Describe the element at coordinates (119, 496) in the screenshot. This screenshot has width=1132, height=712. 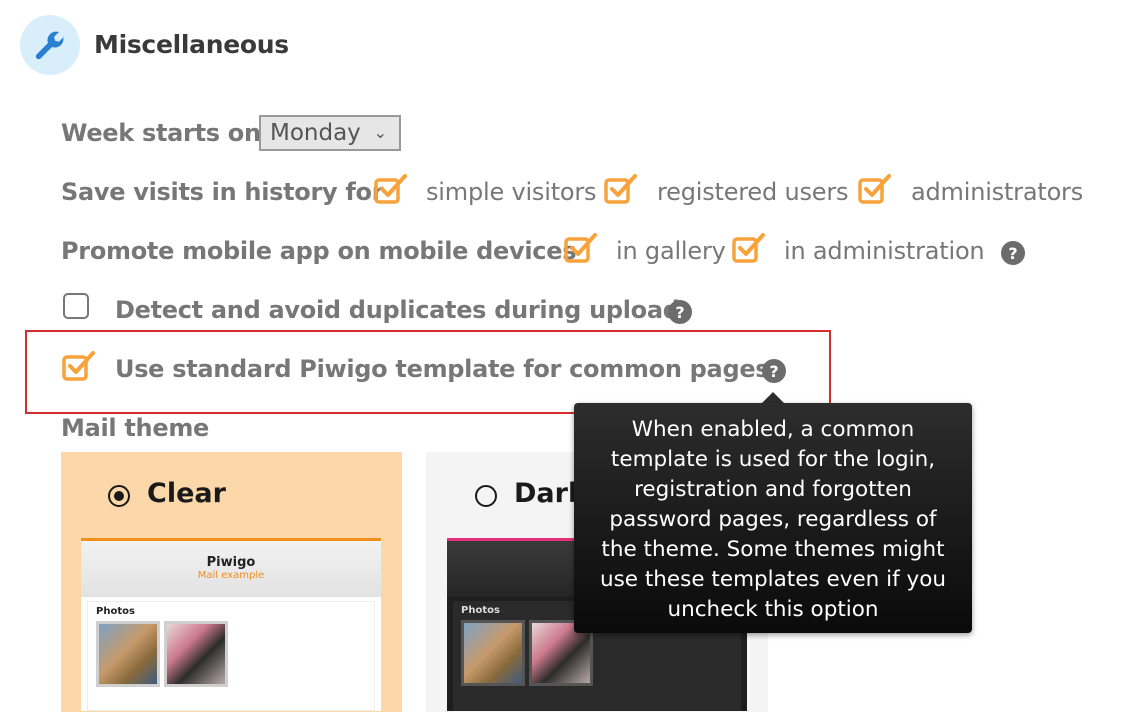
I see `radio-clear` at that location.